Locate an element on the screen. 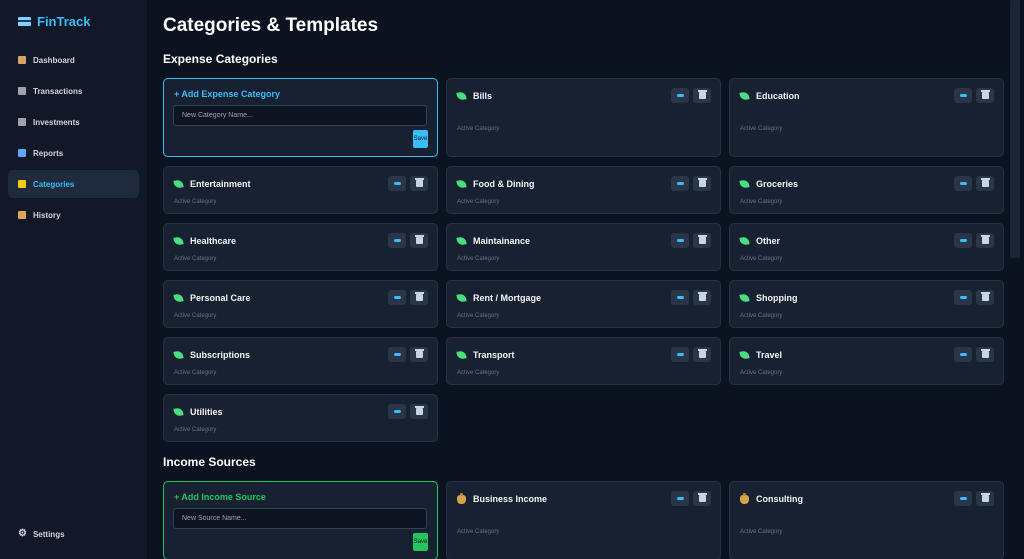  sidebar-item-label: Transactions is located at coordinates (58, 91).